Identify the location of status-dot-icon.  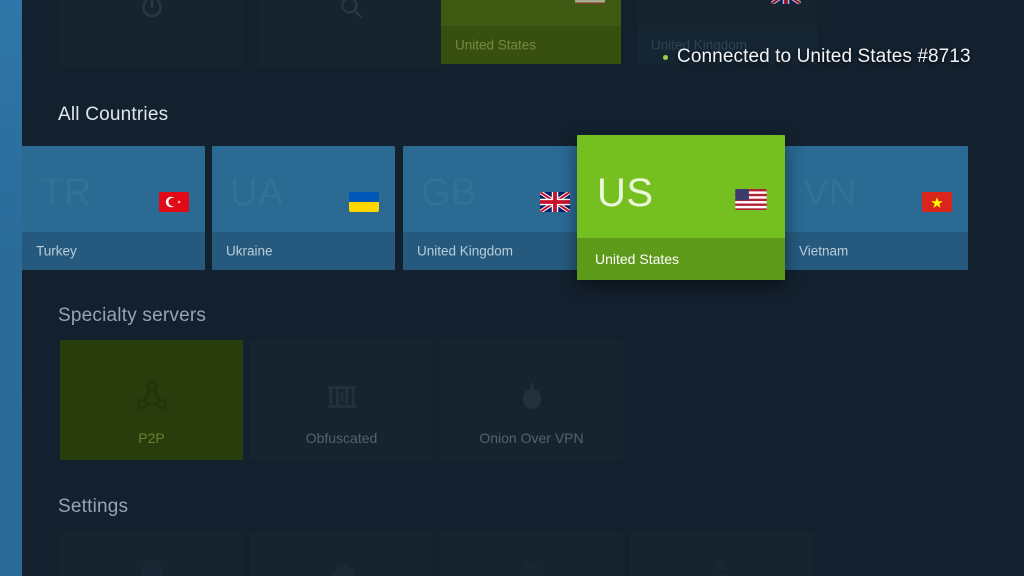
(665, 57).